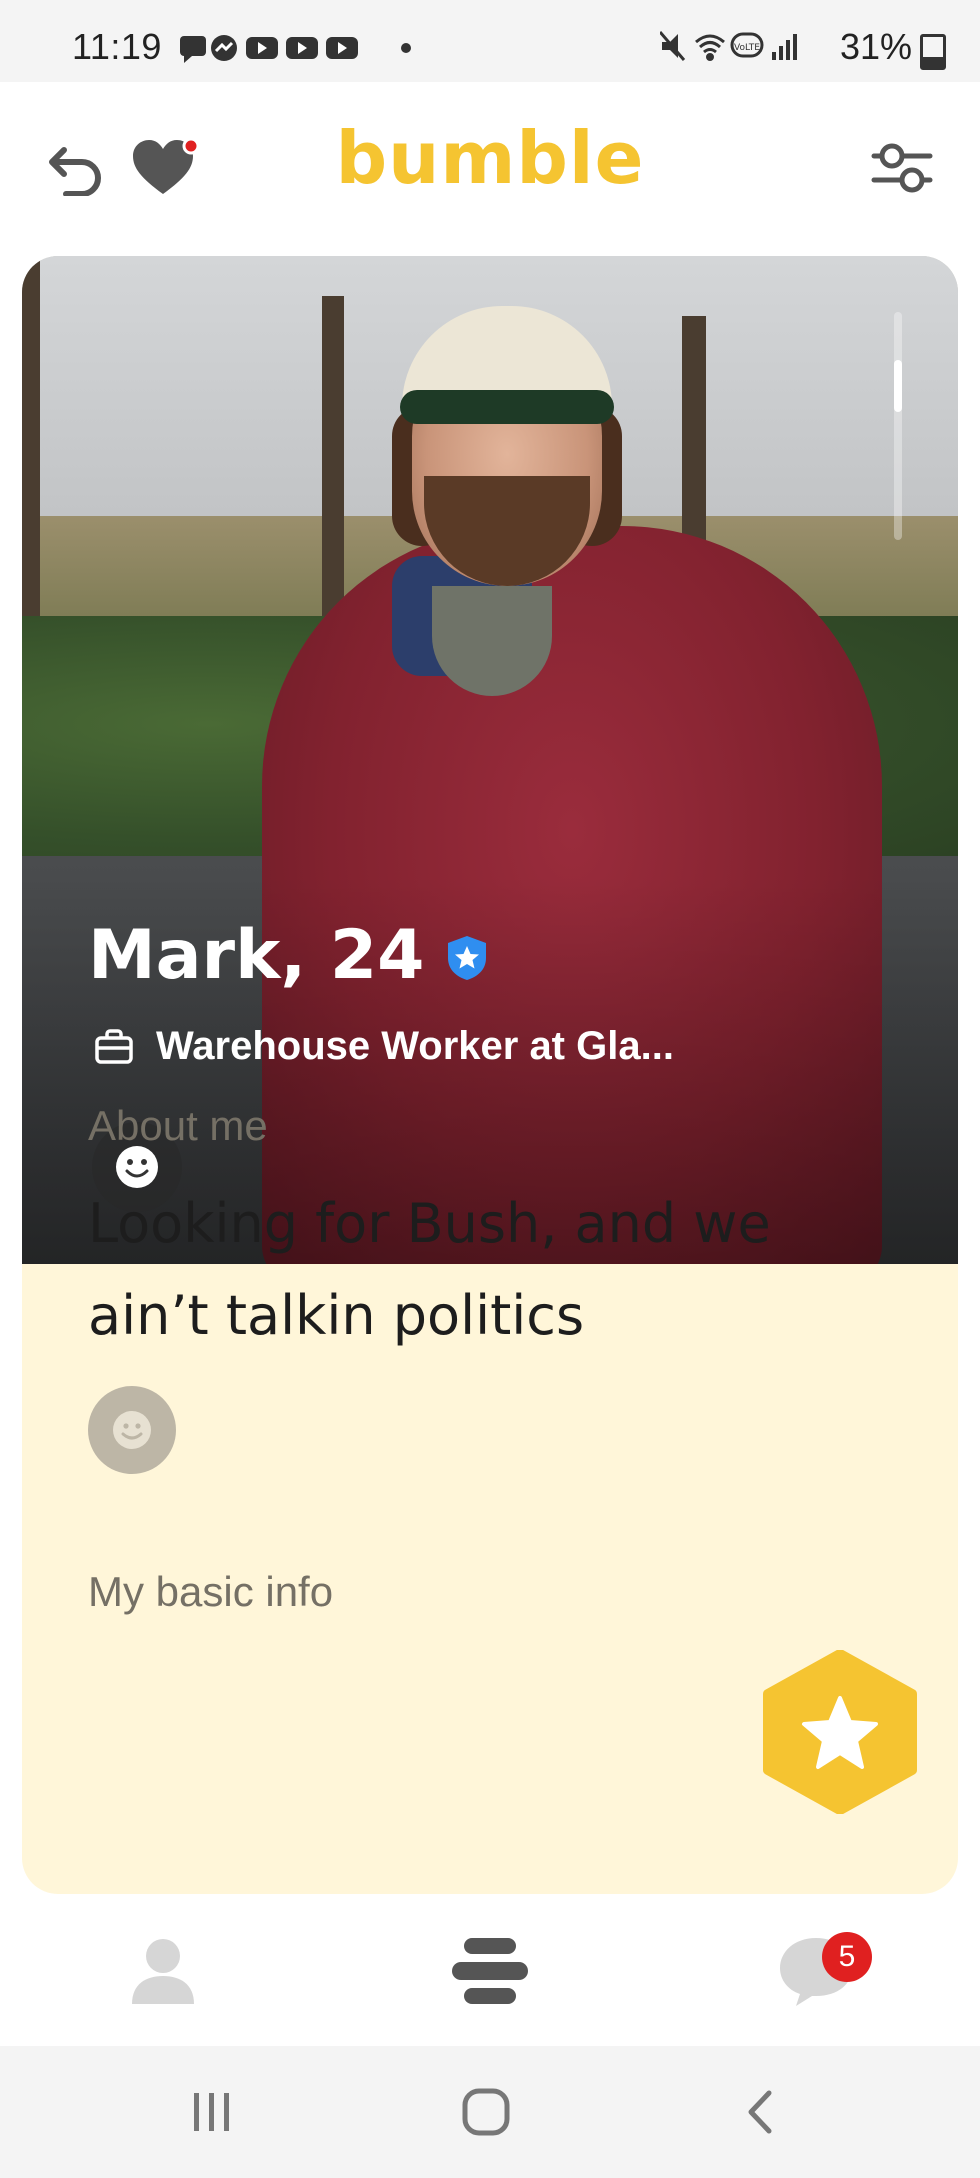 The width and height of the screenshot is (980, 2178). I want to click on filter-button, so click(902, 168).